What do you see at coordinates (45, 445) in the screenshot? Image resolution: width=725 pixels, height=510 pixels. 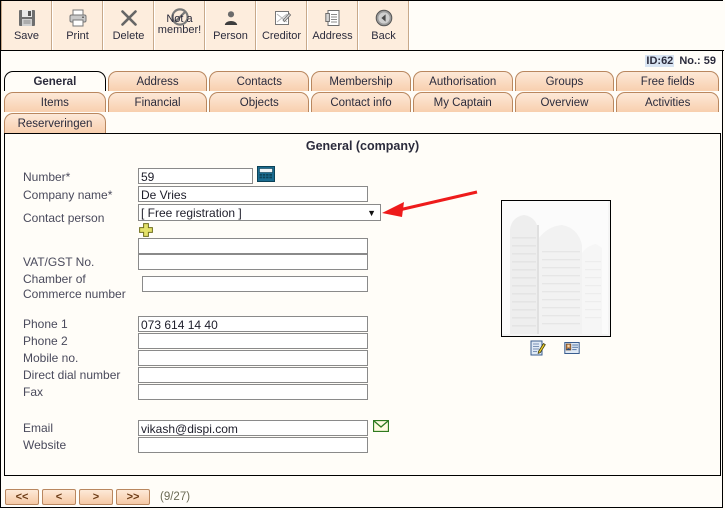 I see `website-label: Website` at bounding box center [45, 445].